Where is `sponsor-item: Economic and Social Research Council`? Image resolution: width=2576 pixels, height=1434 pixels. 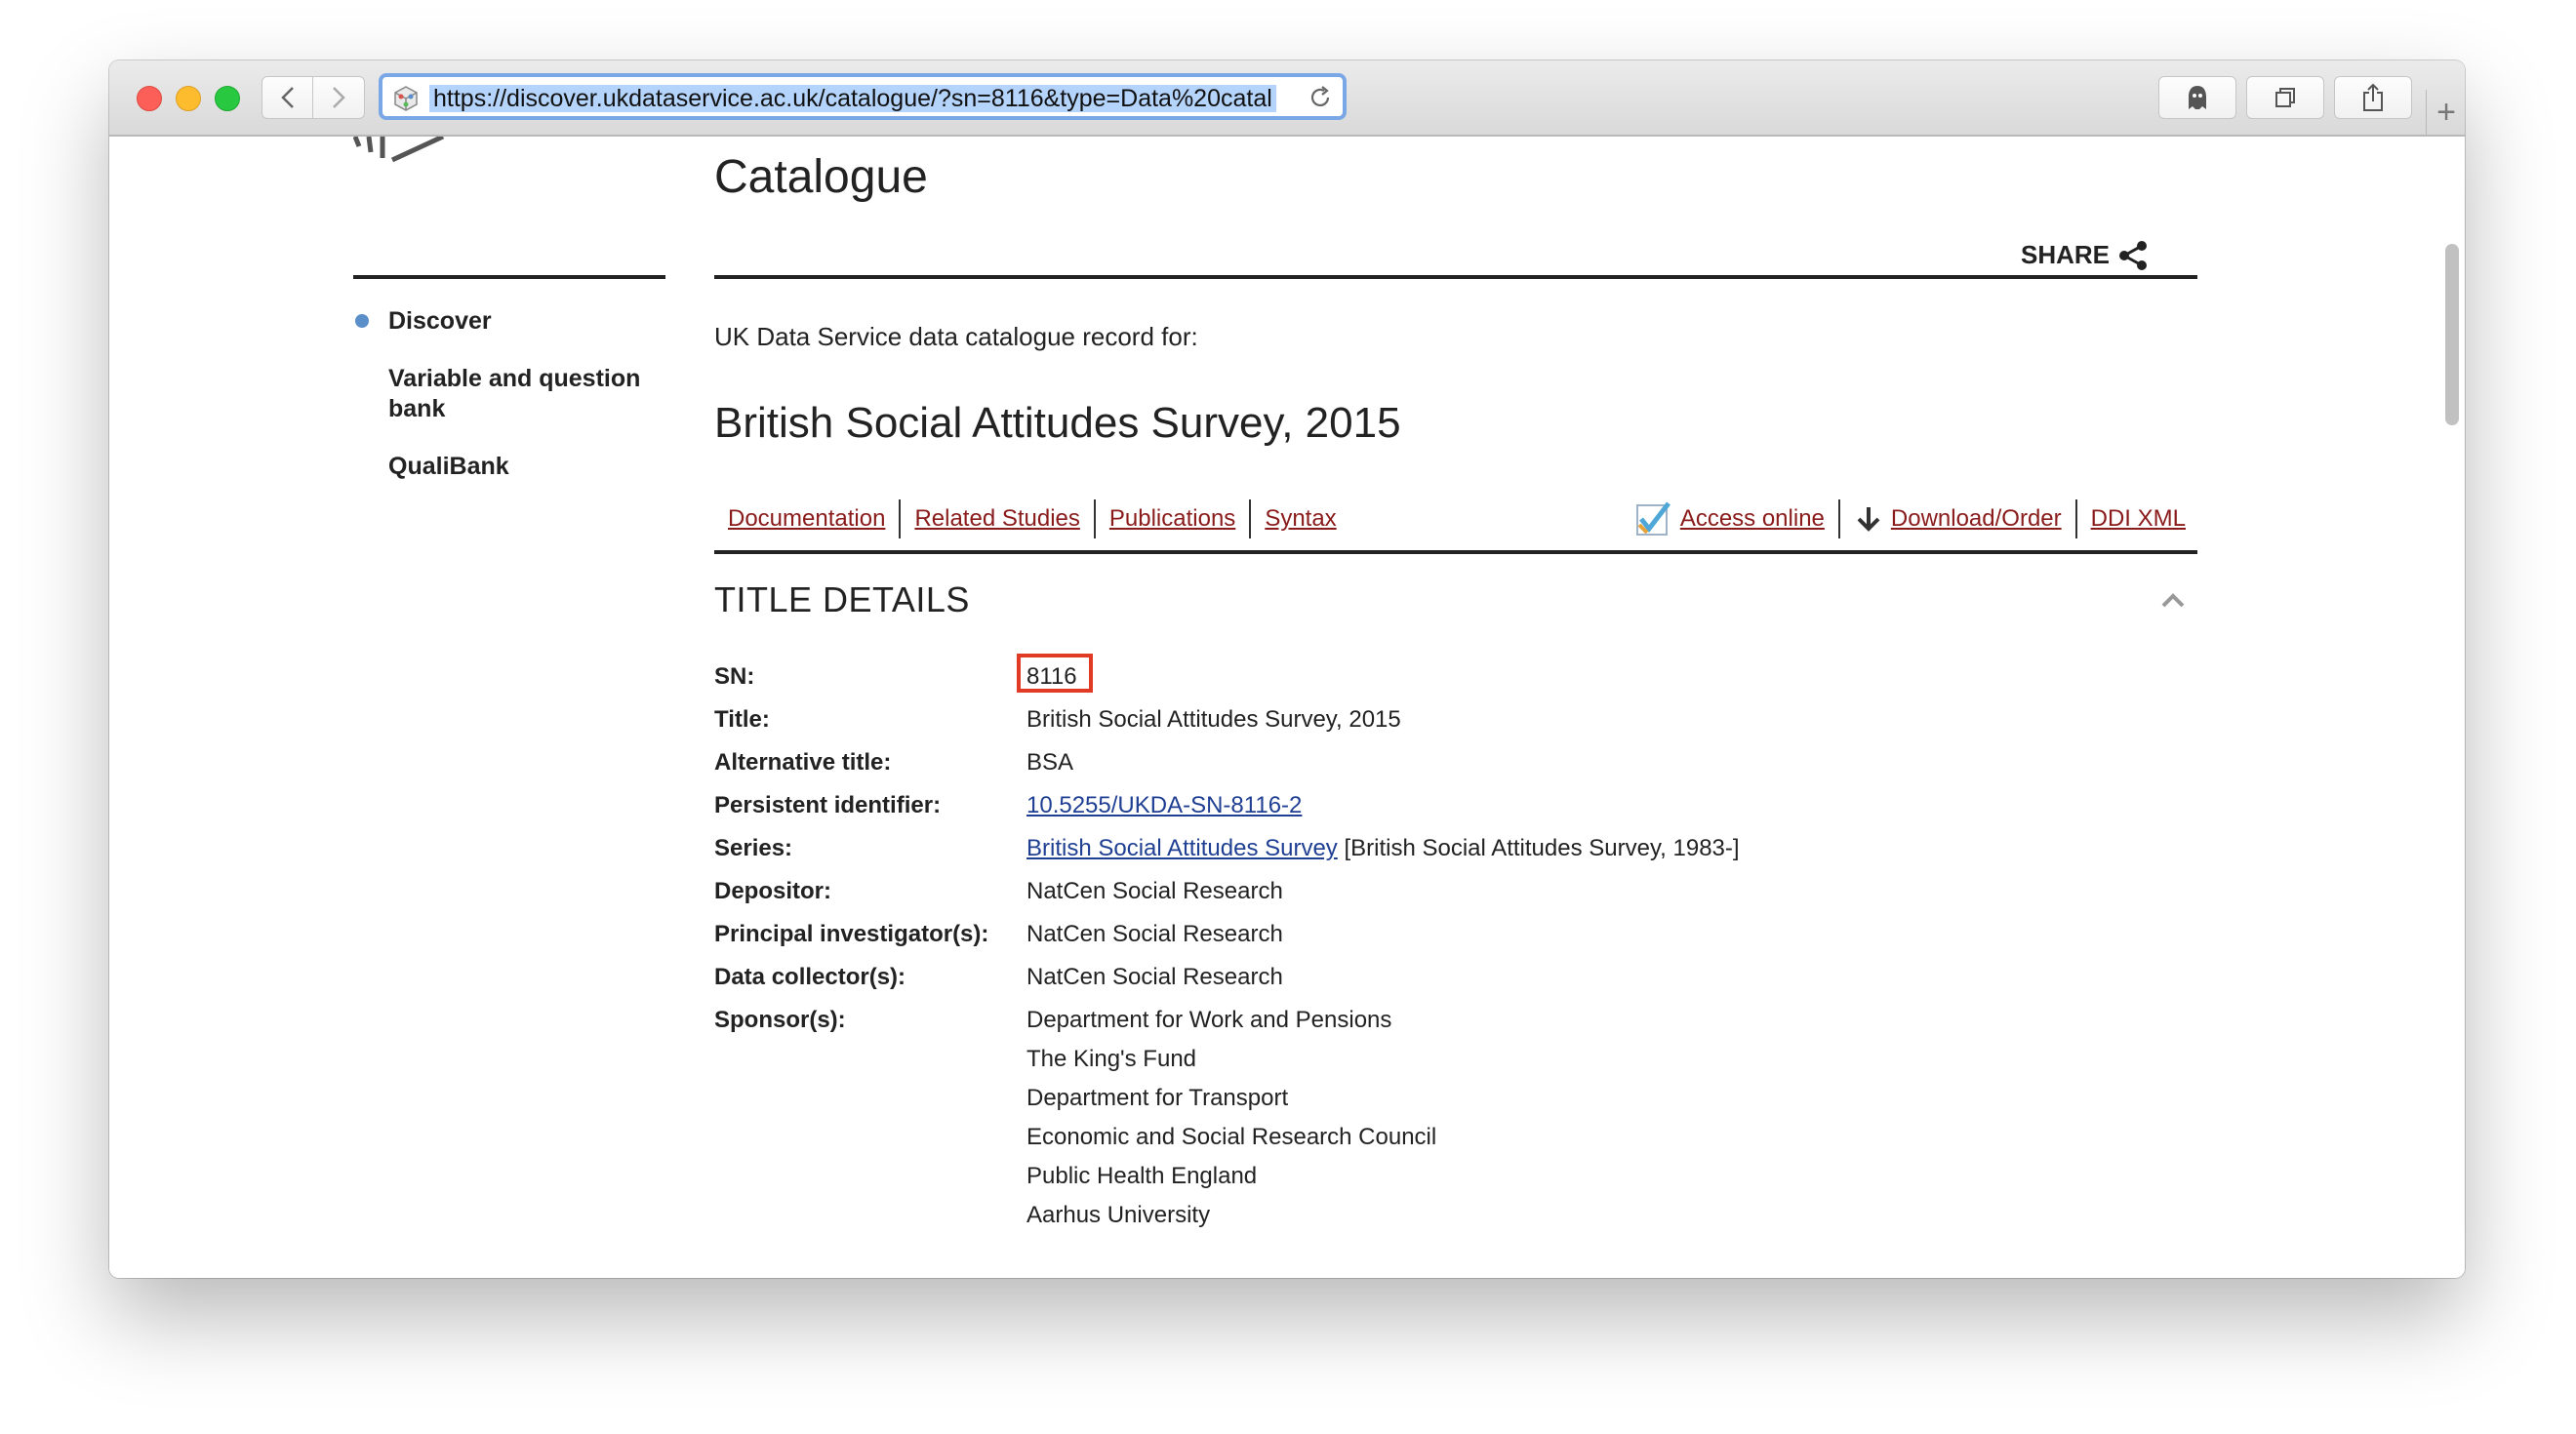
sponsor-item: Economic and Social Research Council is located at coordinates (1231, 1137).